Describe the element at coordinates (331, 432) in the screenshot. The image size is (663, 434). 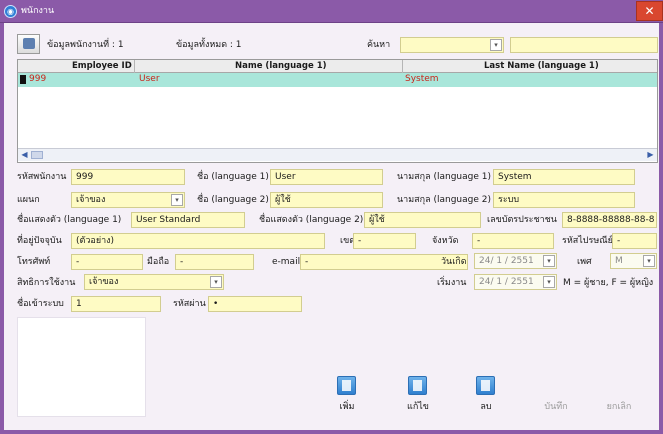
I see `window-frame-bottom` at that location.